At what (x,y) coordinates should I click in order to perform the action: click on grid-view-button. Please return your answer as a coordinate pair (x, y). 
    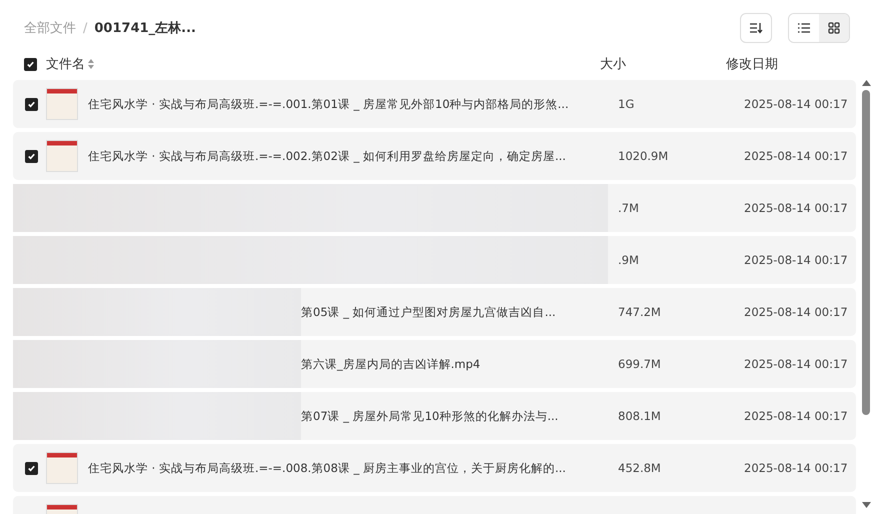
    Looking at the image, I should click on (834, 28).